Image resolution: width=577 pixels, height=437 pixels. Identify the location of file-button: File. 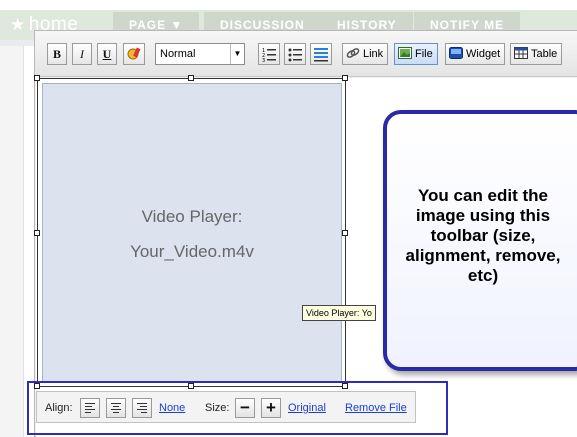
(416, 54).